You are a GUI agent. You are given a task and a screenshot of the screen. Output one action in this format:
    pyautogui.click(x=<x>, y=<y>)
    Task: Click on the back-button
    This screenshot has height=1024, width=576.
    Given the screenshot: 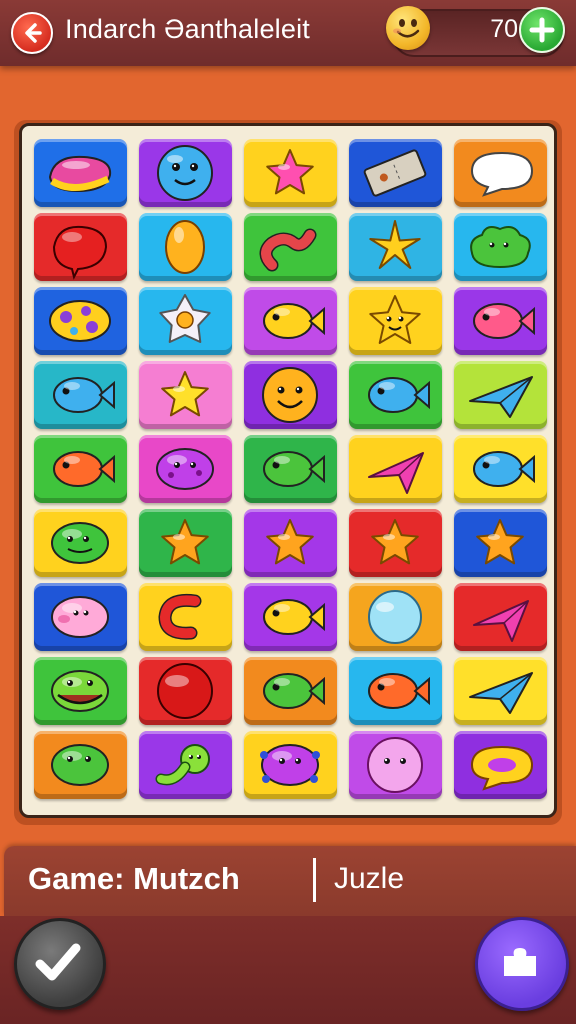 What is the action you would take?
    pyautogui.click(x=32, y=33)
    